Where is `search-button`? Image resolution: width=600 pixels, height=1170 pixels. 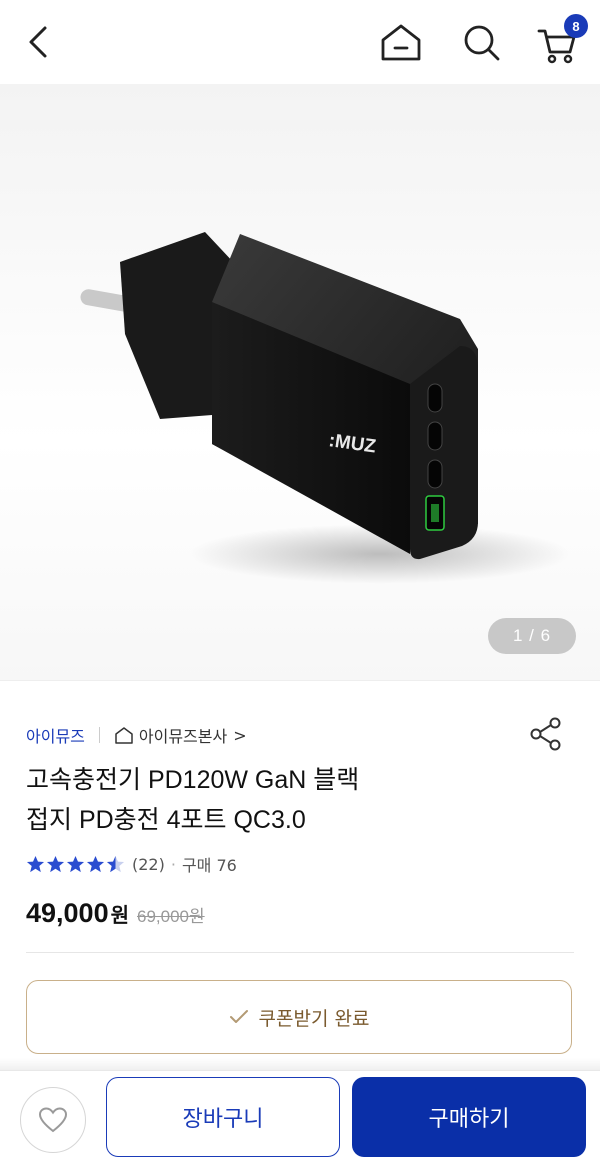 search-button is located at coordinates (481, 42).